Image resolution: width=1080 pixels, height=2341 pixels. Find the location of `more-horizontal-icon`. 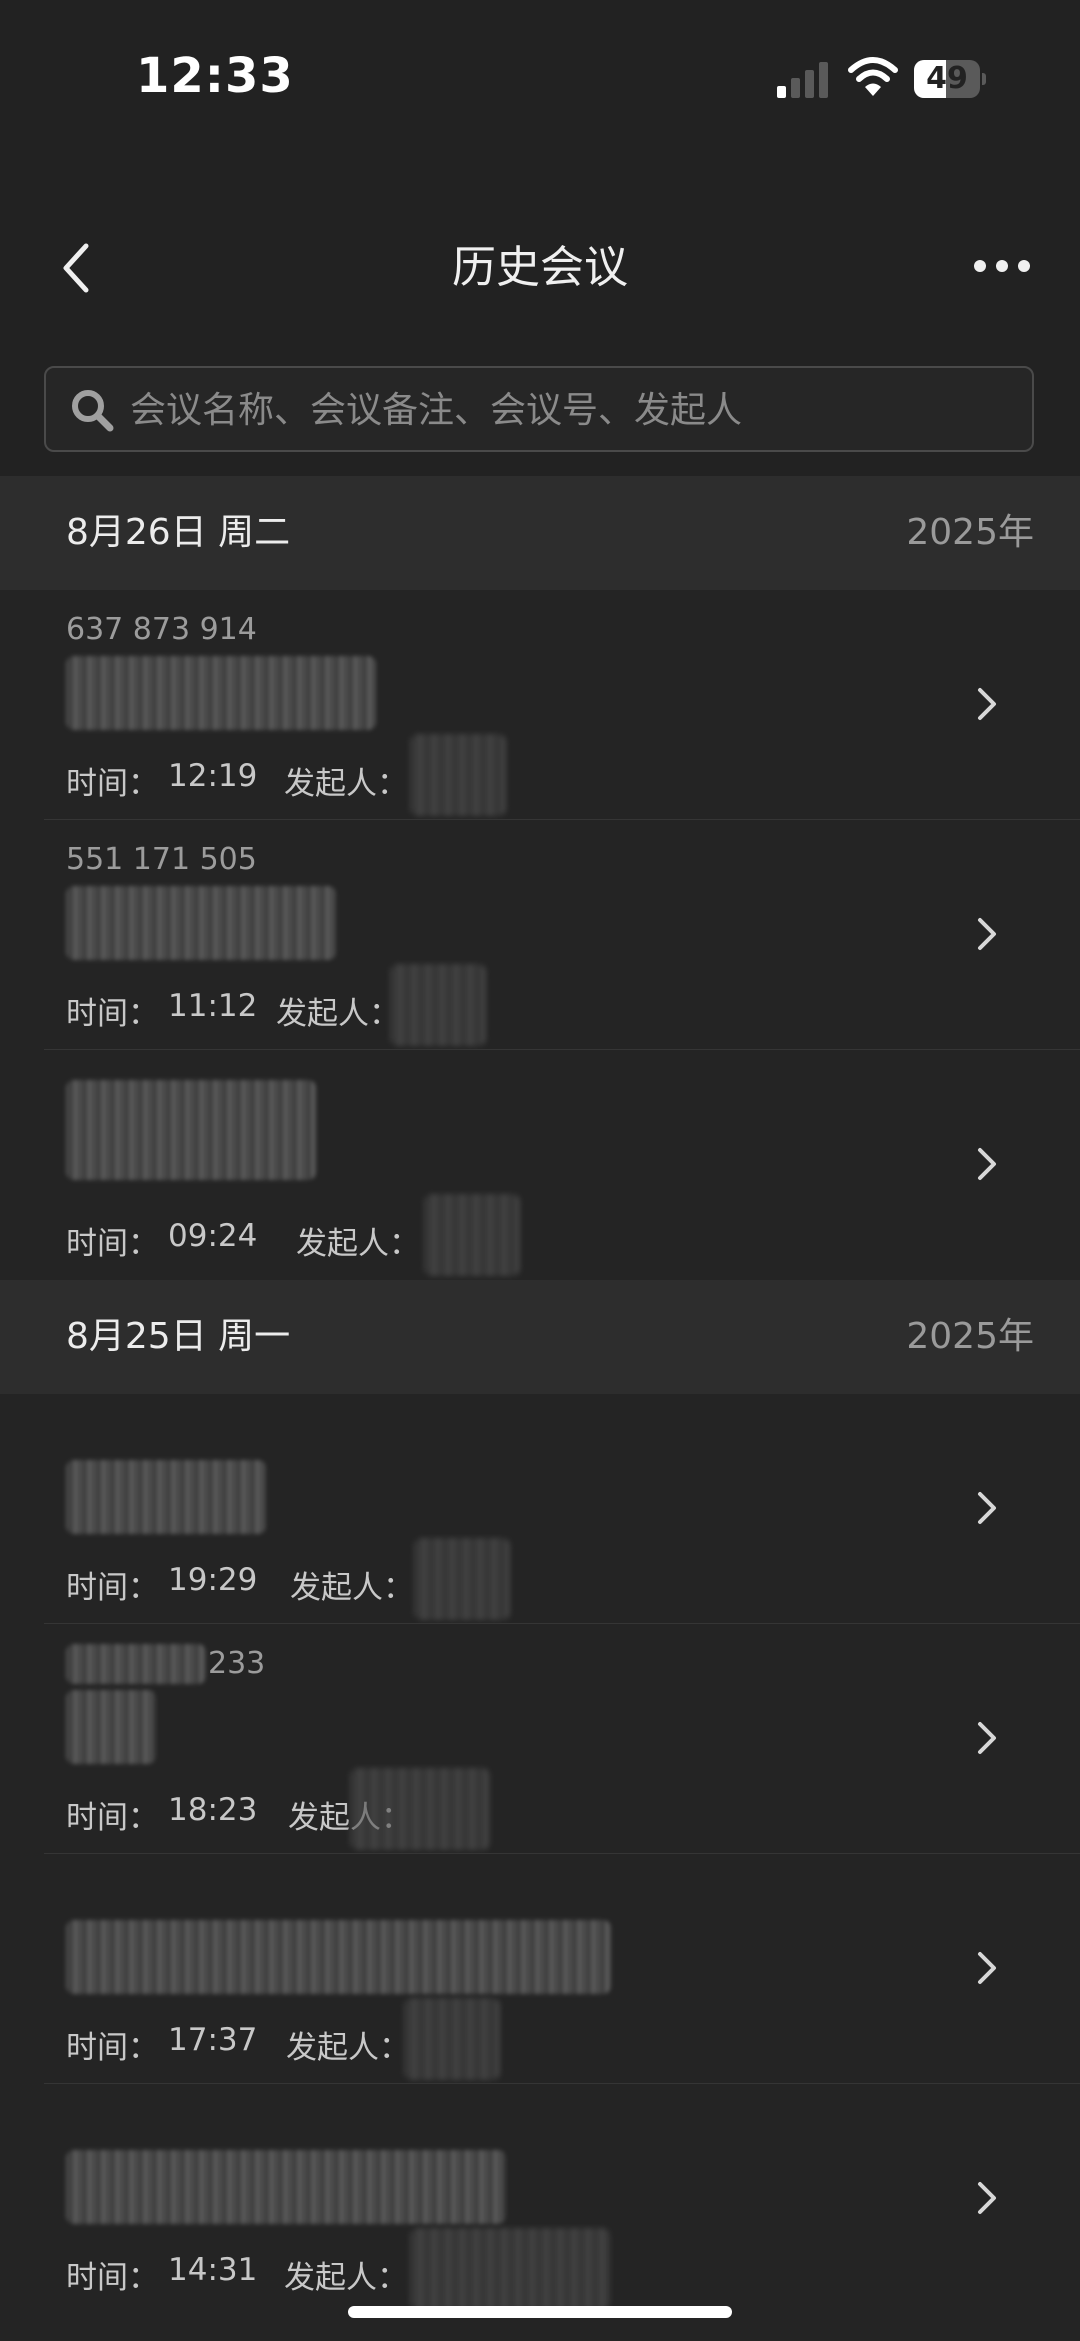

more-horizontal-icon is located at coordinates (1002, 266).